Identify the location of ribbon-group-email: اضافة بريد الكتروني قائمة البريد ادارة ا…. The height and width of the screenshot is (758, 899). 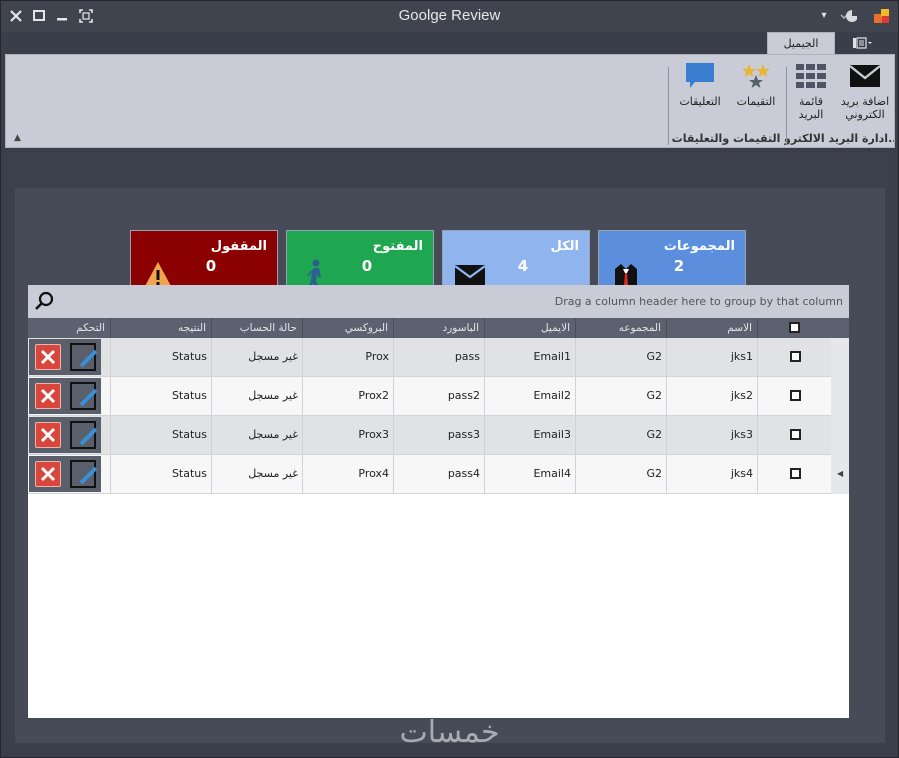
(839, 101).